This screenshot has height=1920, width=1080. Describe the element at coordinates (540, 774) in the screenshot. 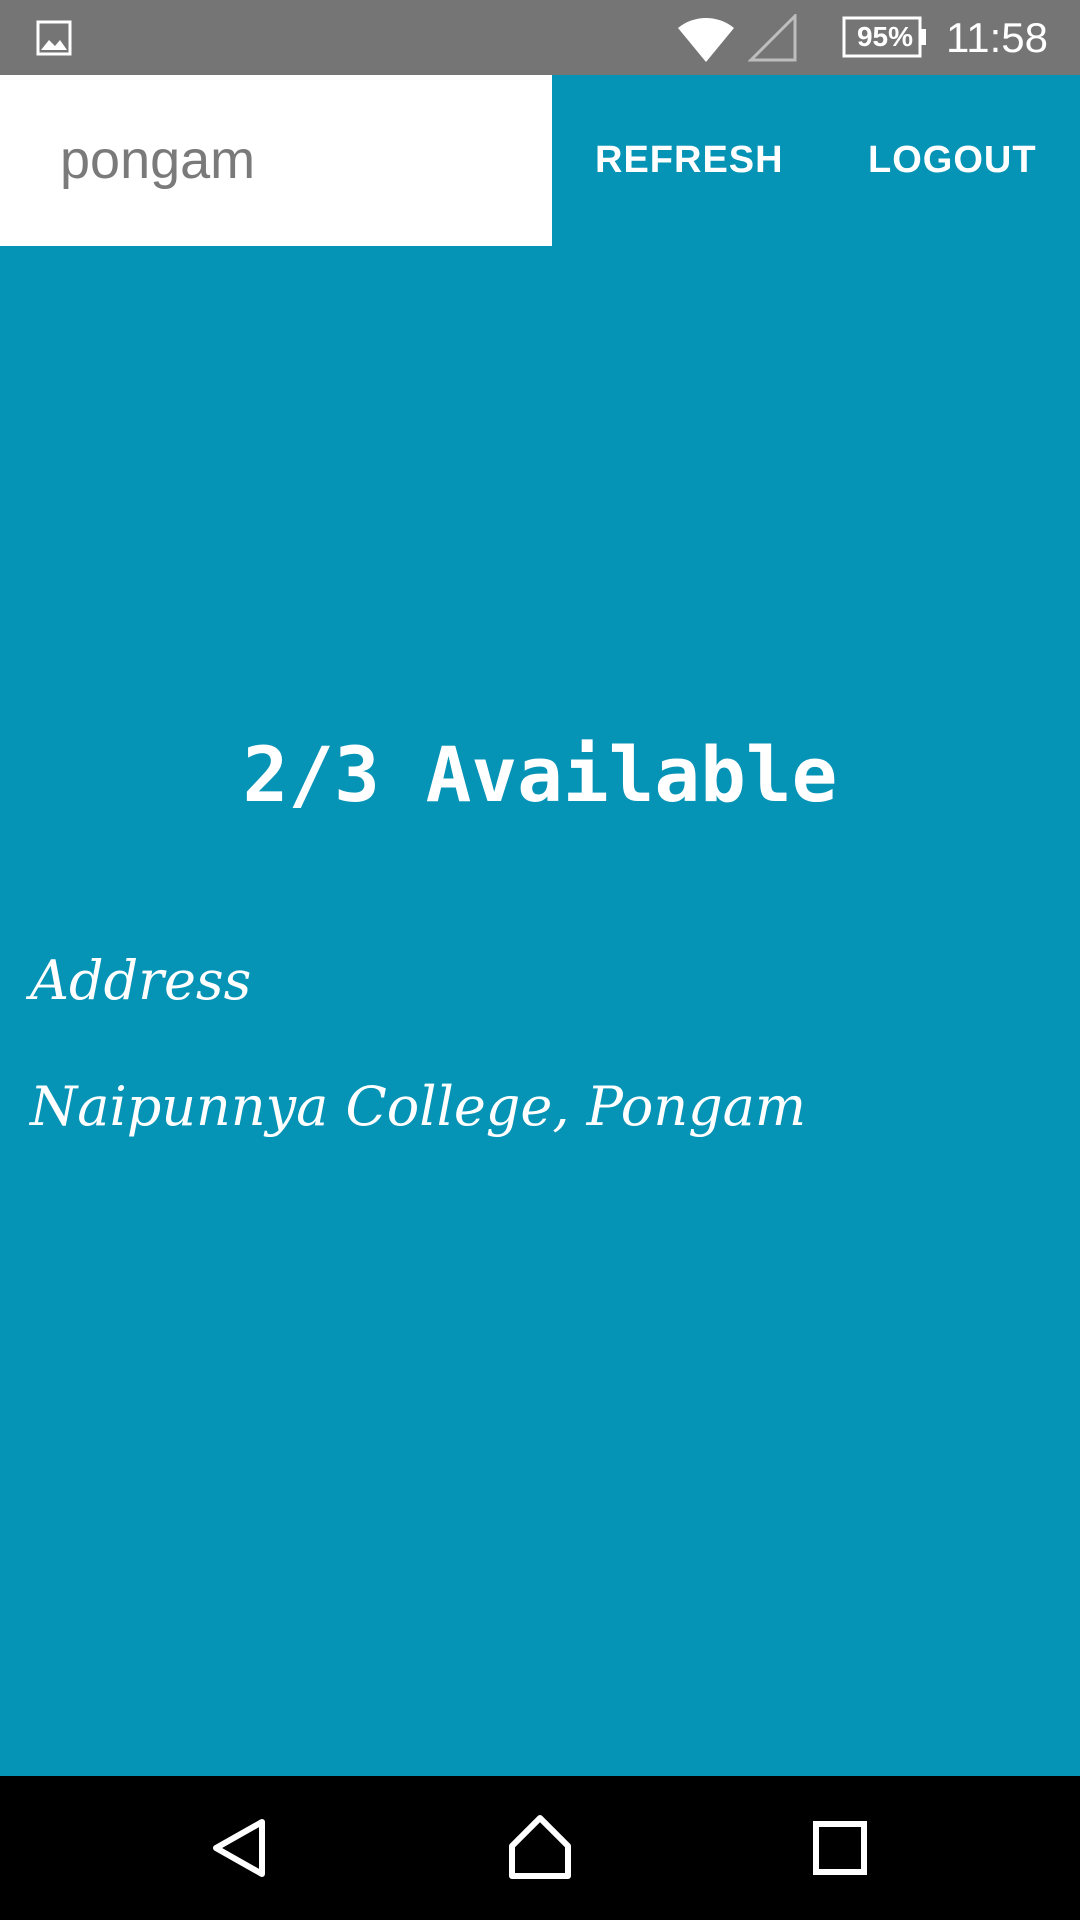

I see `availability-count: 2/3 Available` at that location.